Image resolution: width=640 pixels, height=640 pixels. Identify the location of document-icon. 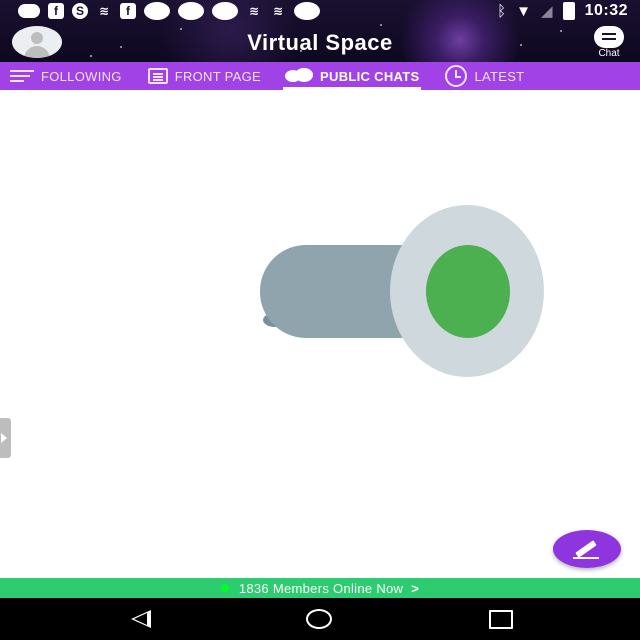
(157, 76).